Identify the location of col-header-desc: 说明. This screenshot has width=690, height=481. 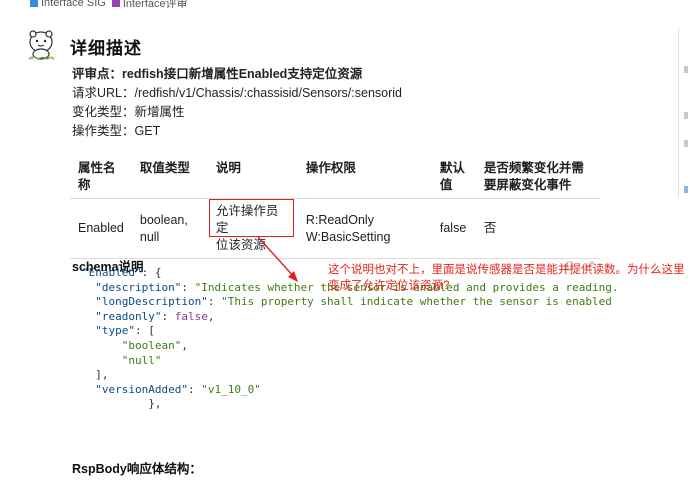
(252, 177).